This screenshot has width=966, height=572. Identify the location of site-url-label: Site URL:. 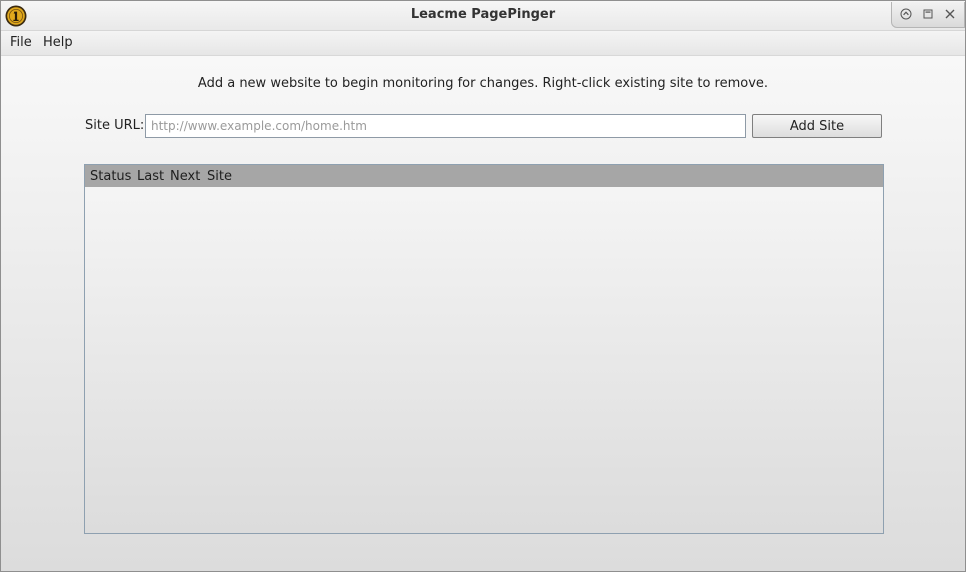
(115, 125).